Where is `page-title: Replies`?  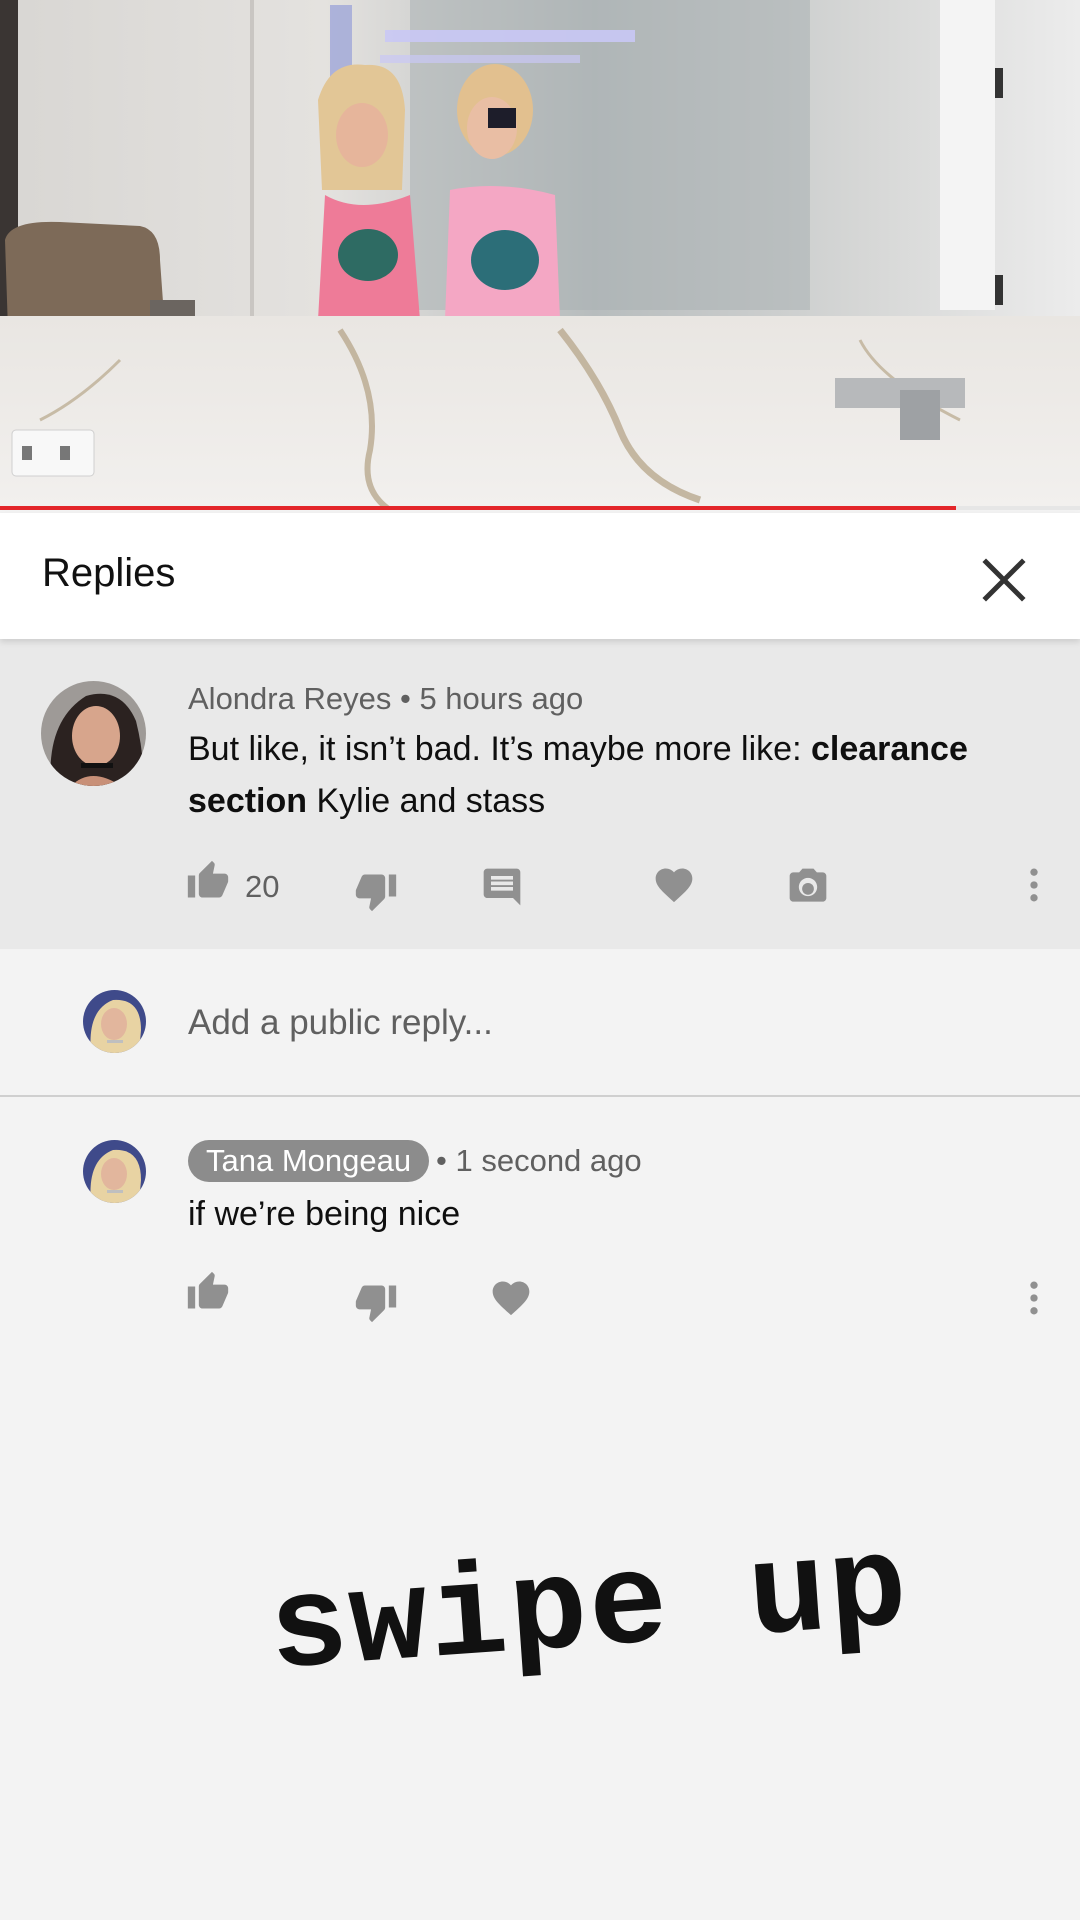 page-title: Replies is located at coordinates (109, 573).